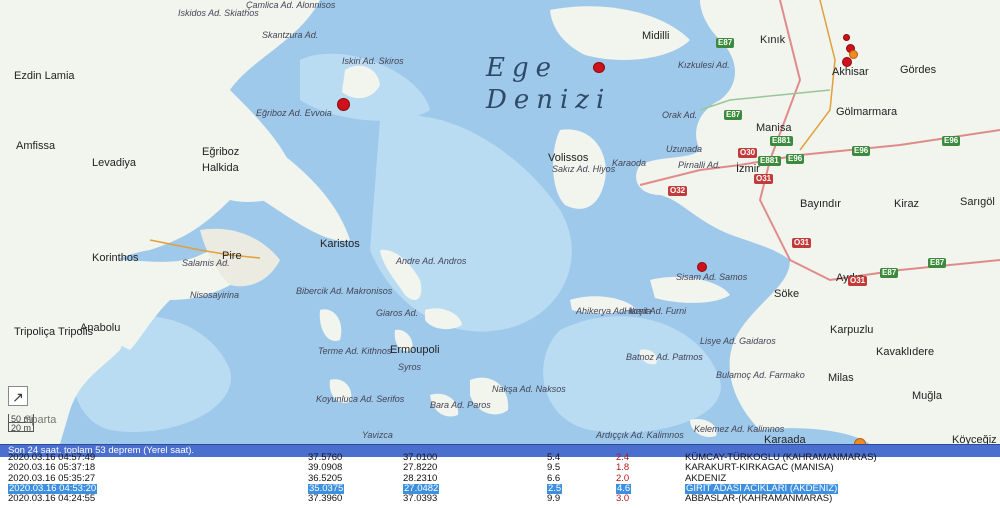 This screenshot has width=1000, height=508. What do you see at coordinates (377, 435) in the screenshot?
I see `place-label: Yavizca` at bounding box center [377, 435].